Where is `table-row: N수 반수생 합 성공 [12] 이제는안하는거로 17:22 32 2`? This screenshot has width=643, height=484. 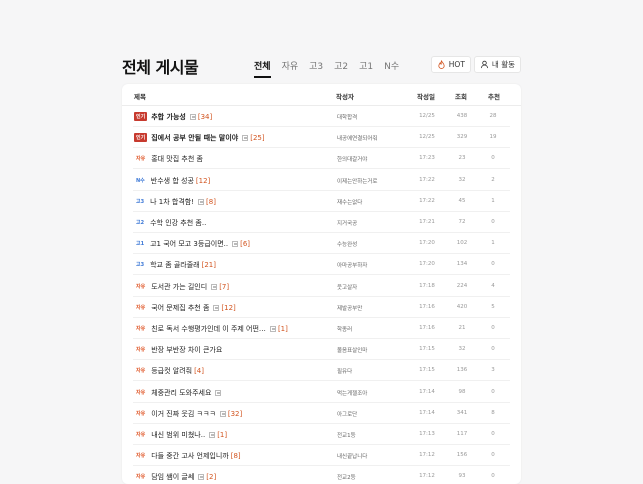
table-row: N수 반수생 합 성공 [12] 이제는안하는거로 17:22 32 2 is located at coordinates (321, 180).